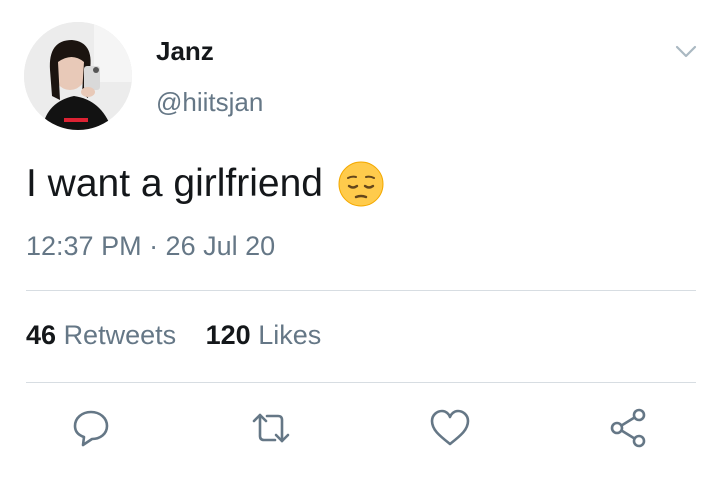  What do you see at coordinates (174, 183) in the screenshot?
I see `tweet-body: I want a girlfriend` at bounding box center [174, 183].